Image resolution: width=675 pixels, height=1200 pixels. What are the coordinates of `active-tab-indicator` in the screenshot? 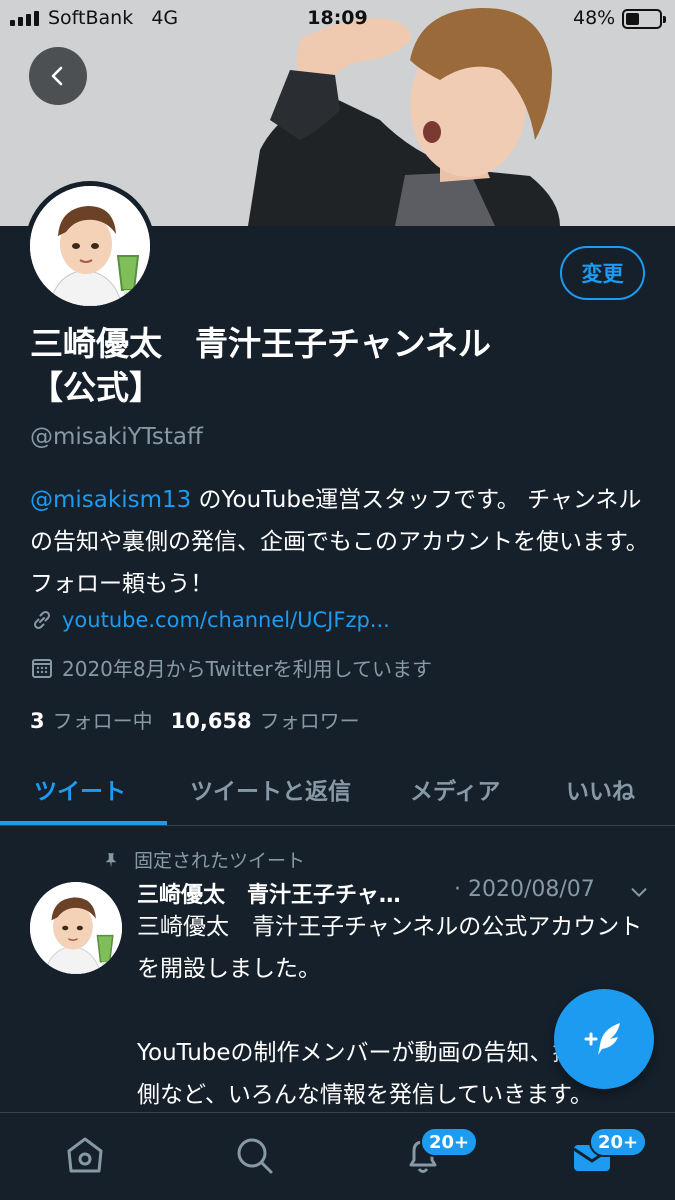 It's located at (83, 823).